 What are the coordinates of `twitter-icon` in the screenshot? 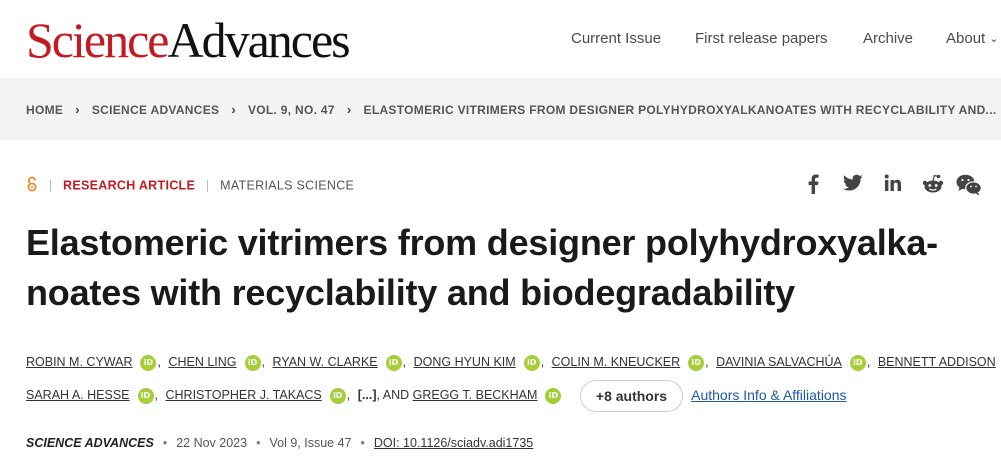 It's located at (853, 186).